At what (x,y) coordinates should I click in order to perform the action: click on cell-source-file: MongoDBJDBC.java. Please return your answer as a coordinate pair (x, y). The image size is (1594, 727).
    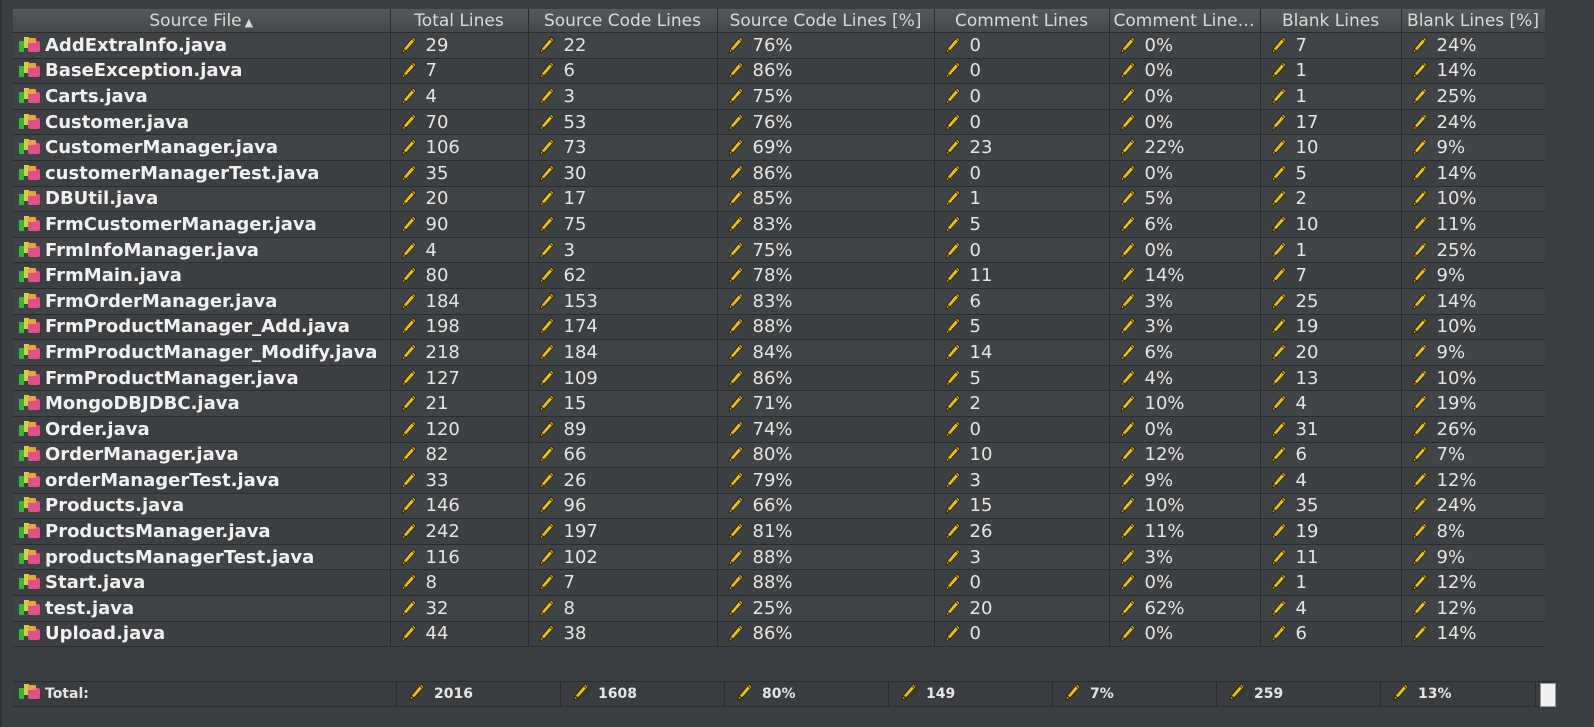
    Looking at the image, I should click on (202, 403).